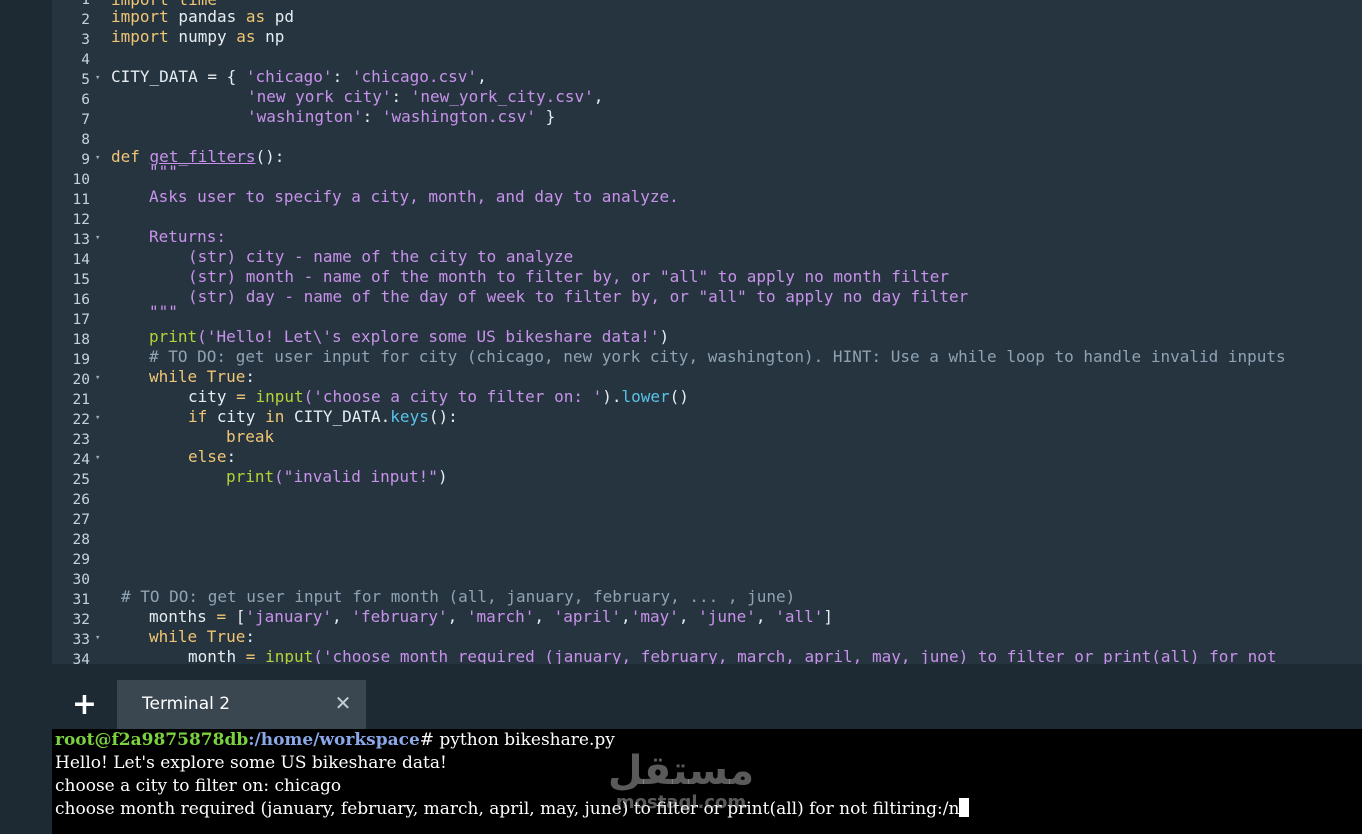 The height and width of the screenshot is (834, 1362). I want to click on string: 'february', so click(399, 616).